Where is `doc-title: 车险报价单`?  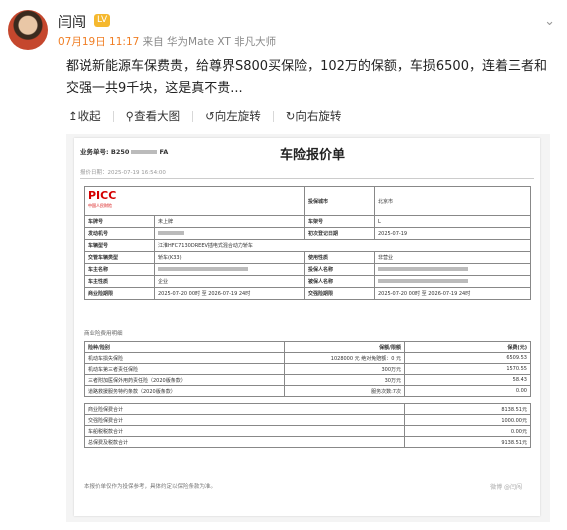
doc-title: 车险报价单 is located at coordinates (313, 155).